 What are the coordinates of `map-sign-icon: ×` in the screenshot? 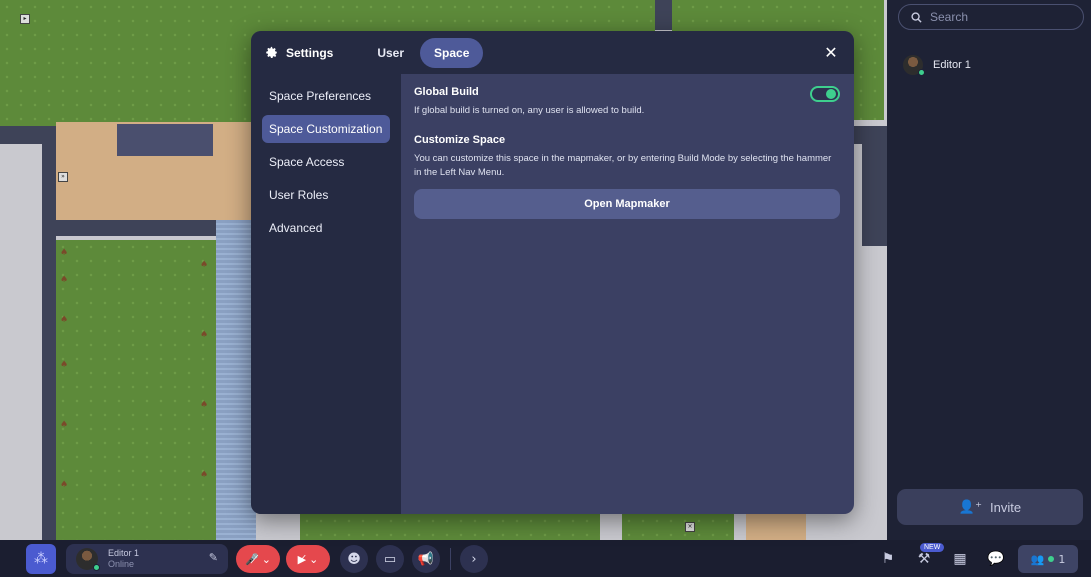 It's located at (690, 527).